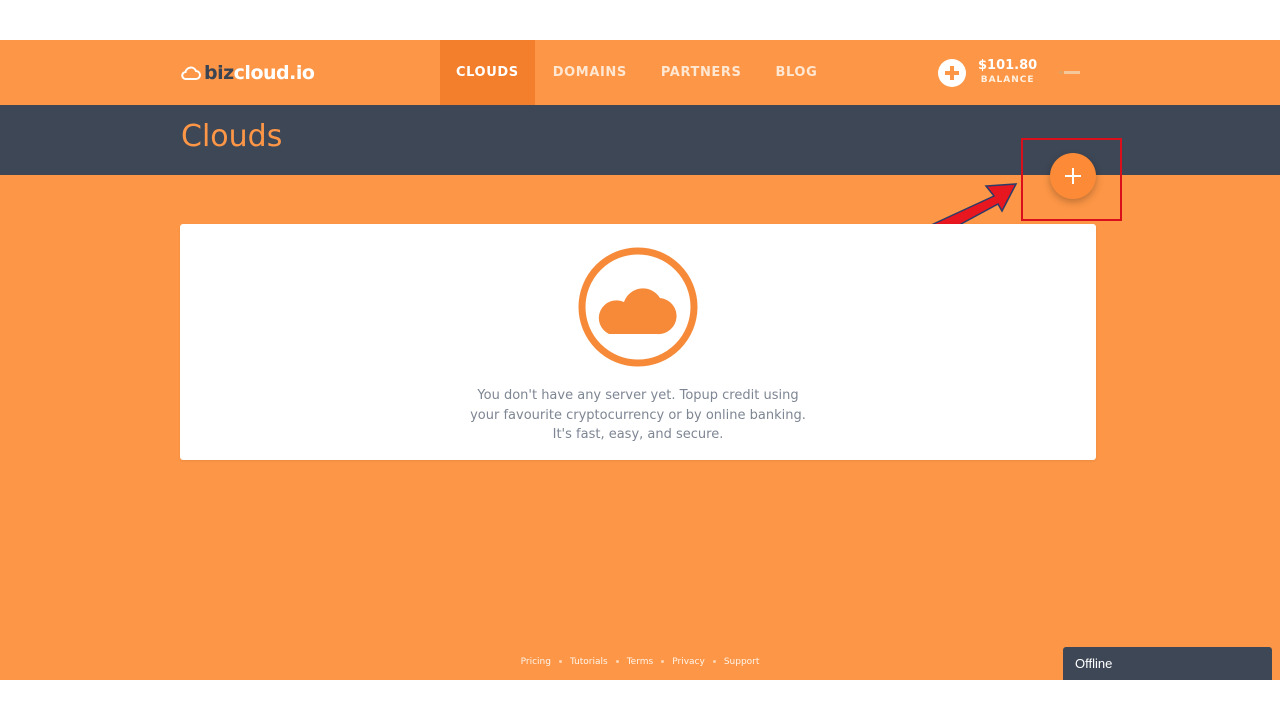 This screenshot has width=1280, height=720. What do you see at coordinates (191, 73) in the screenshot?
I see `cloud-logo-icon` at bounding box center [191, 73].